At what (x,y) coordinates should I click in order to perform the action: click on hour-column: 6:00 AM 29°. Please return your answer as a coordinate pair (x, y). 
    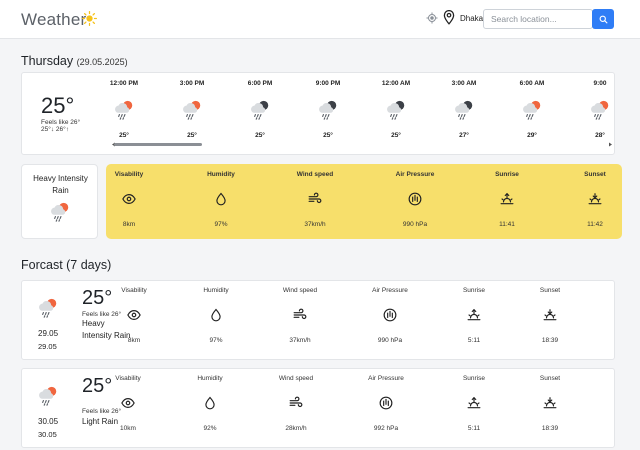
    Looking at the image, I should click on (532, 109).